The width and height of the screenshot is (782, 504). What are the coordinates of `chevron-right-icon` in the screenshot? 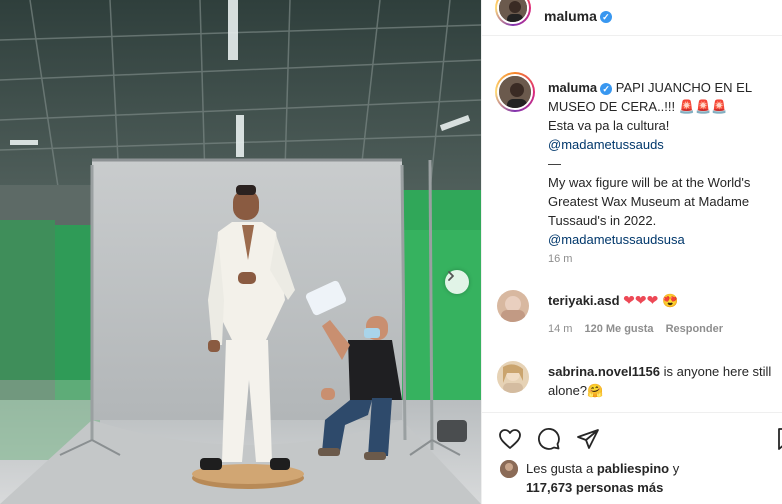 It's located at (451, 276).